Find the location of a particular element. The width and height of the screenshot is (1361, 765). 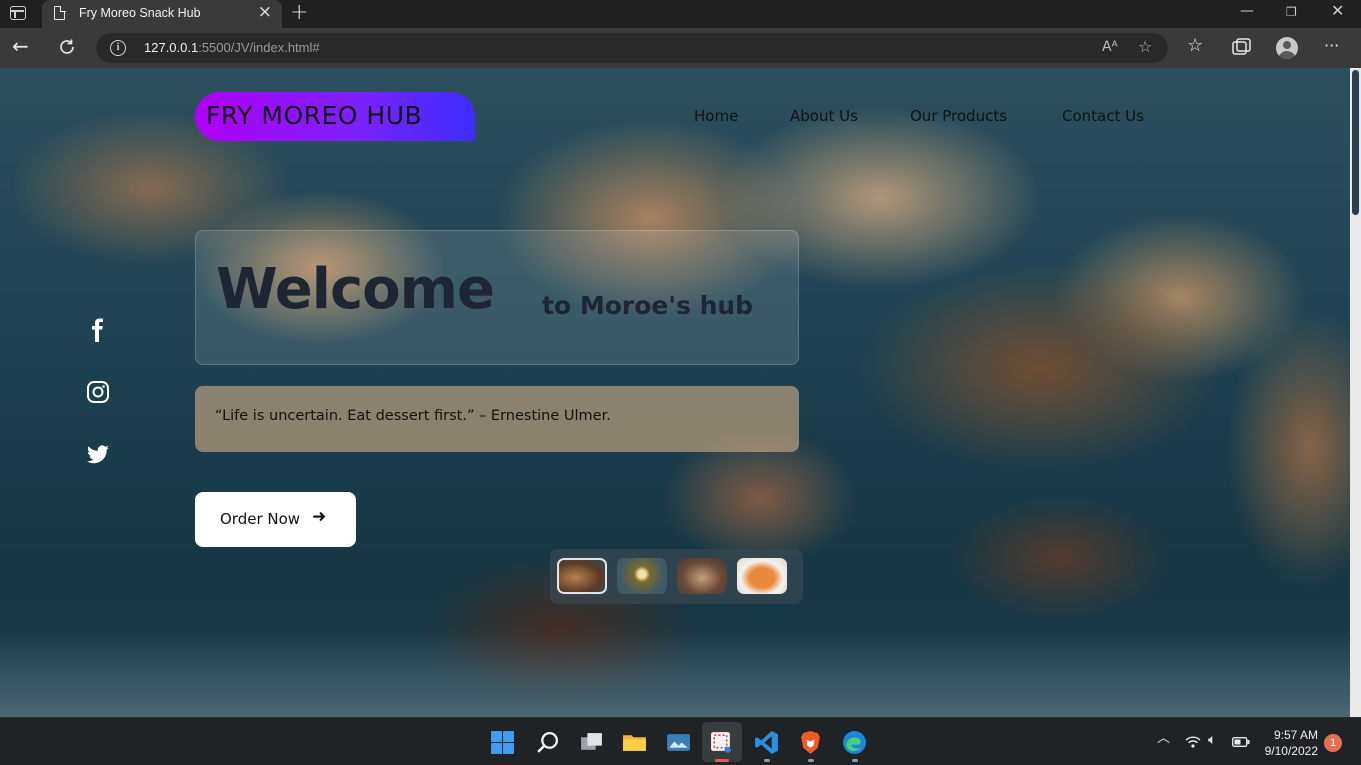

logo-text: FRY MOREO HUB is located at coordinates (314, 115).